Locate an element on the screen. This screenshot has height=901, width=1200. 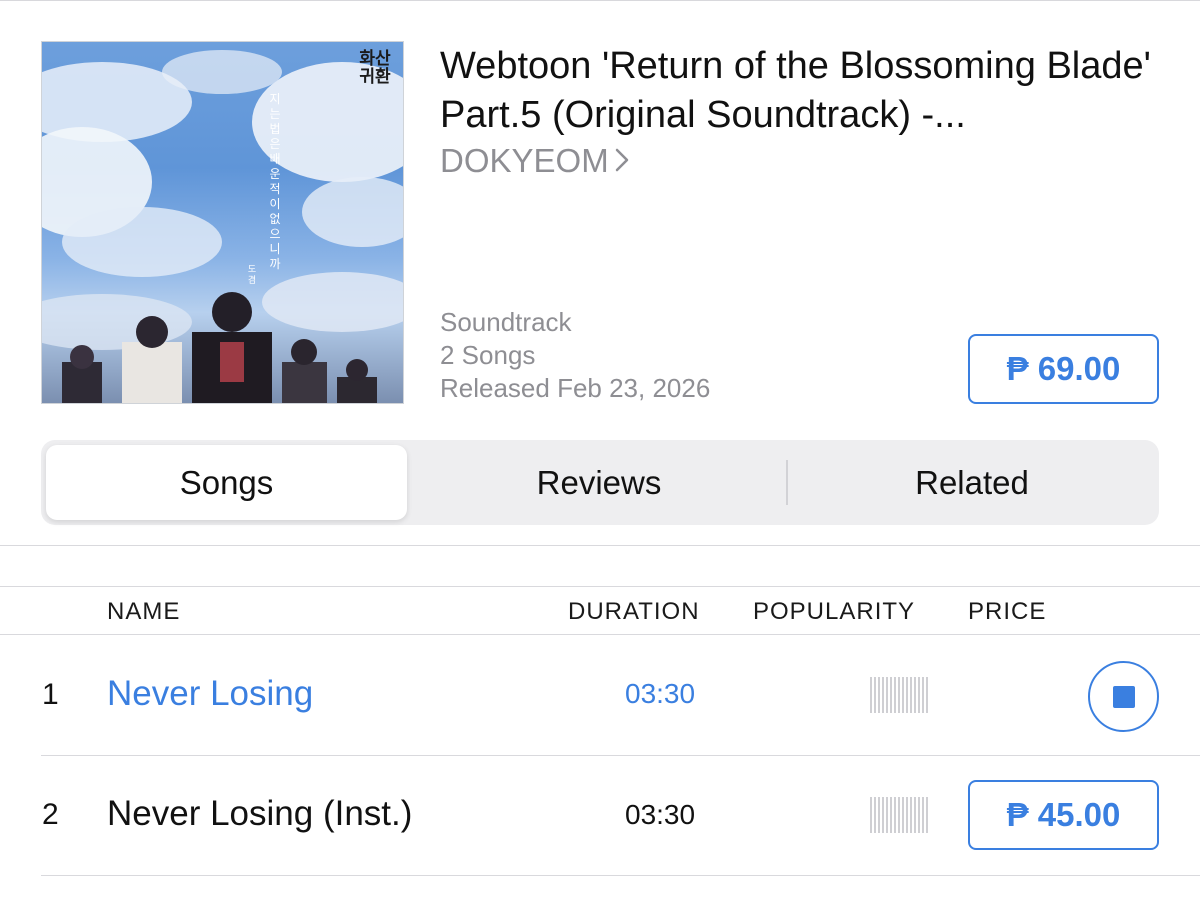
artist-name: DOKYEOM is located at coordinates (524, 160).